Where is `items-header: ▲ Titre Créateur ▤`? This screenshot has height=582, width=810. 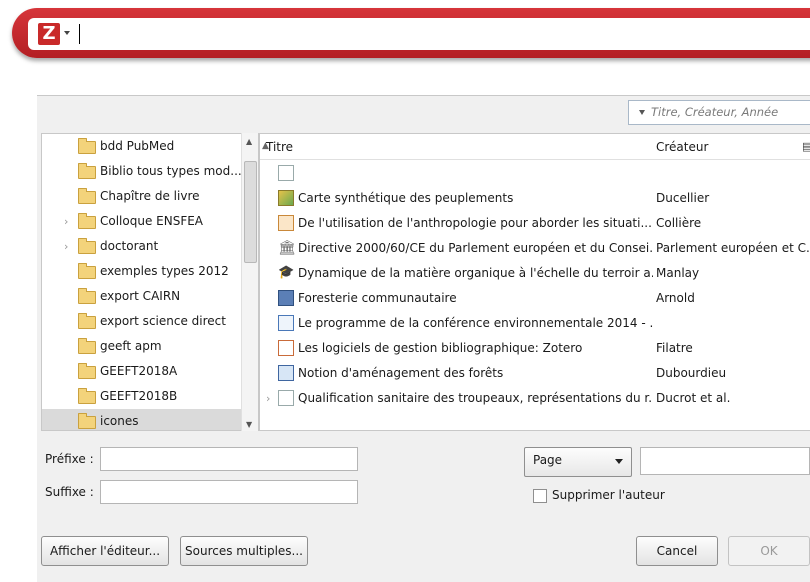
items-header: ▲ Titre Créateur ▤ is located at coordinates (535, 147).